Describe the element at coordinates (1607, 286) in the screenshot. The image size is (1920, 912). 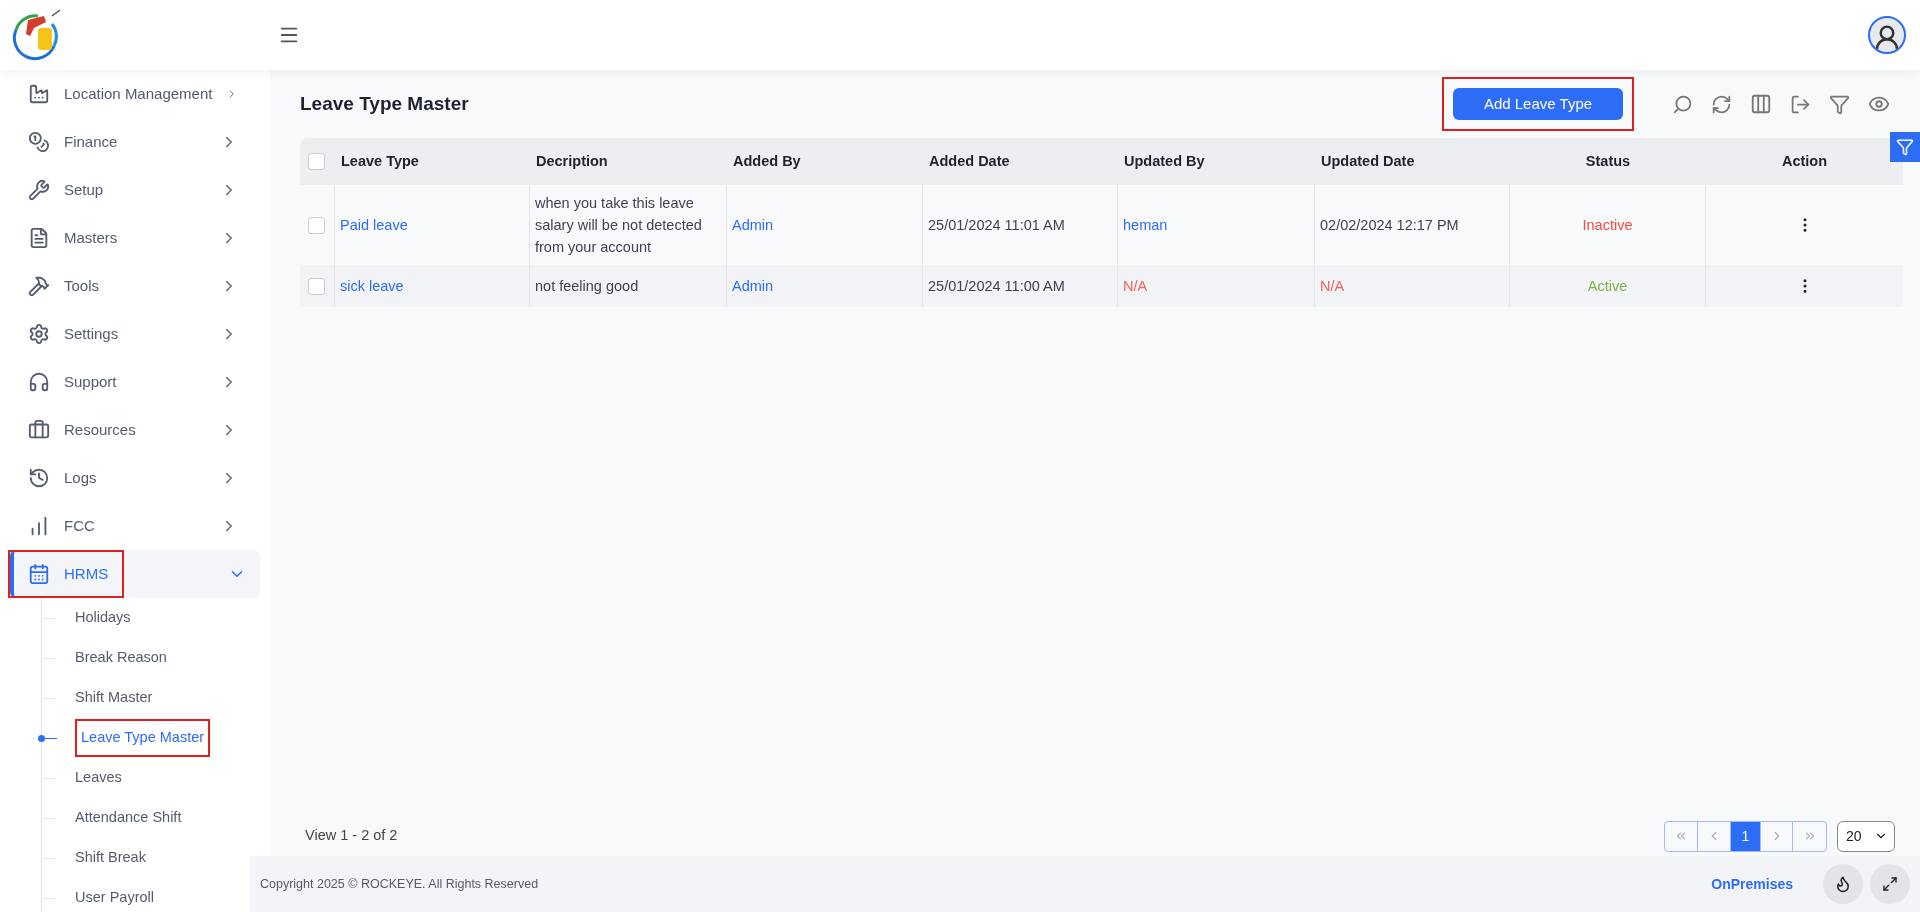
I see `table-cell-text: Active` at that location.